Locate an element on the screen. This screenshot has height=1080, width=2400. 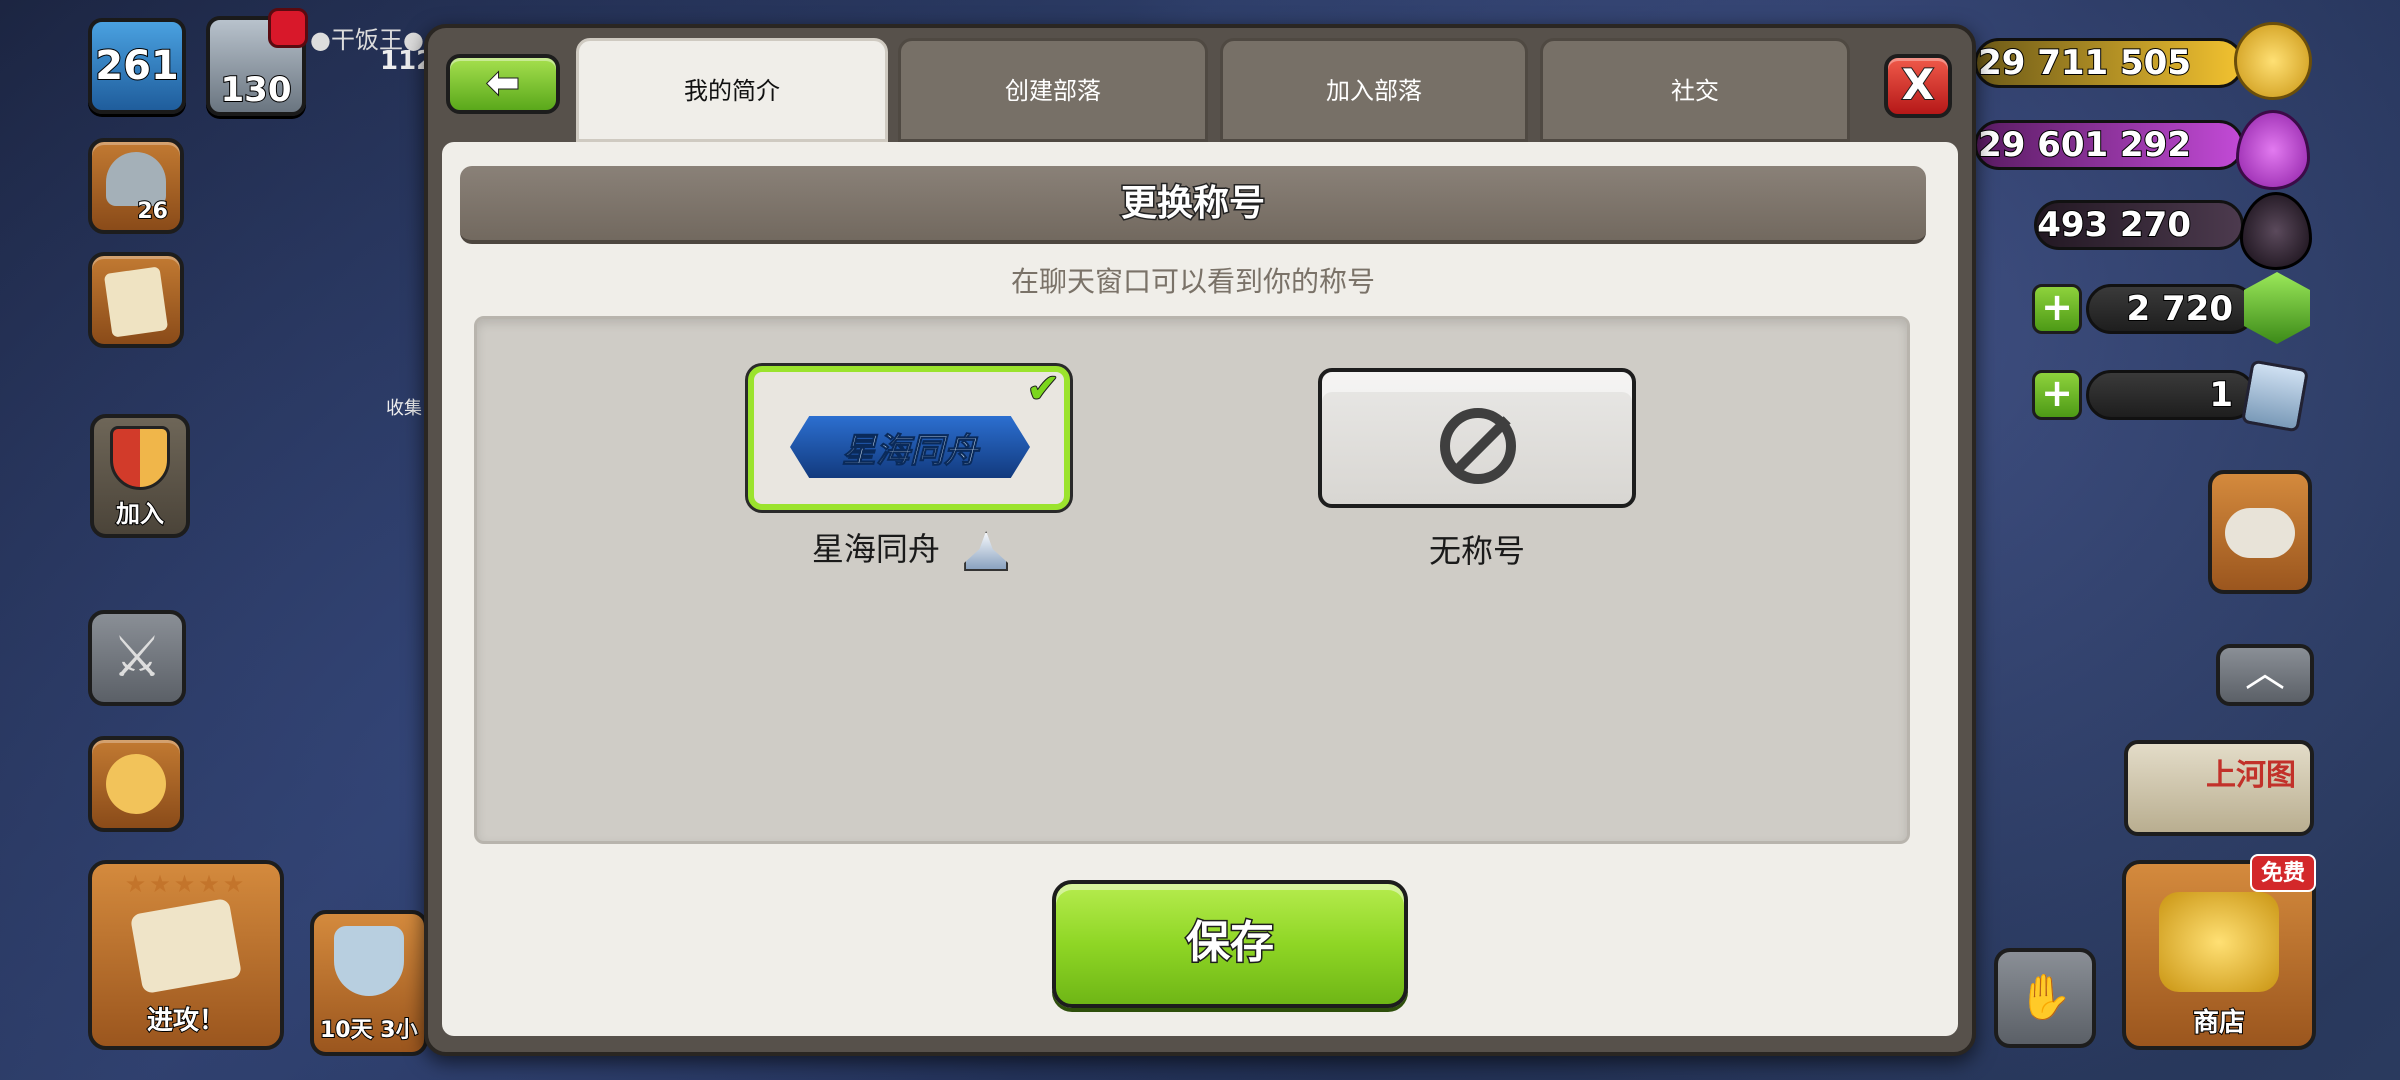
tasks-button is located at coordinates (136, 300).